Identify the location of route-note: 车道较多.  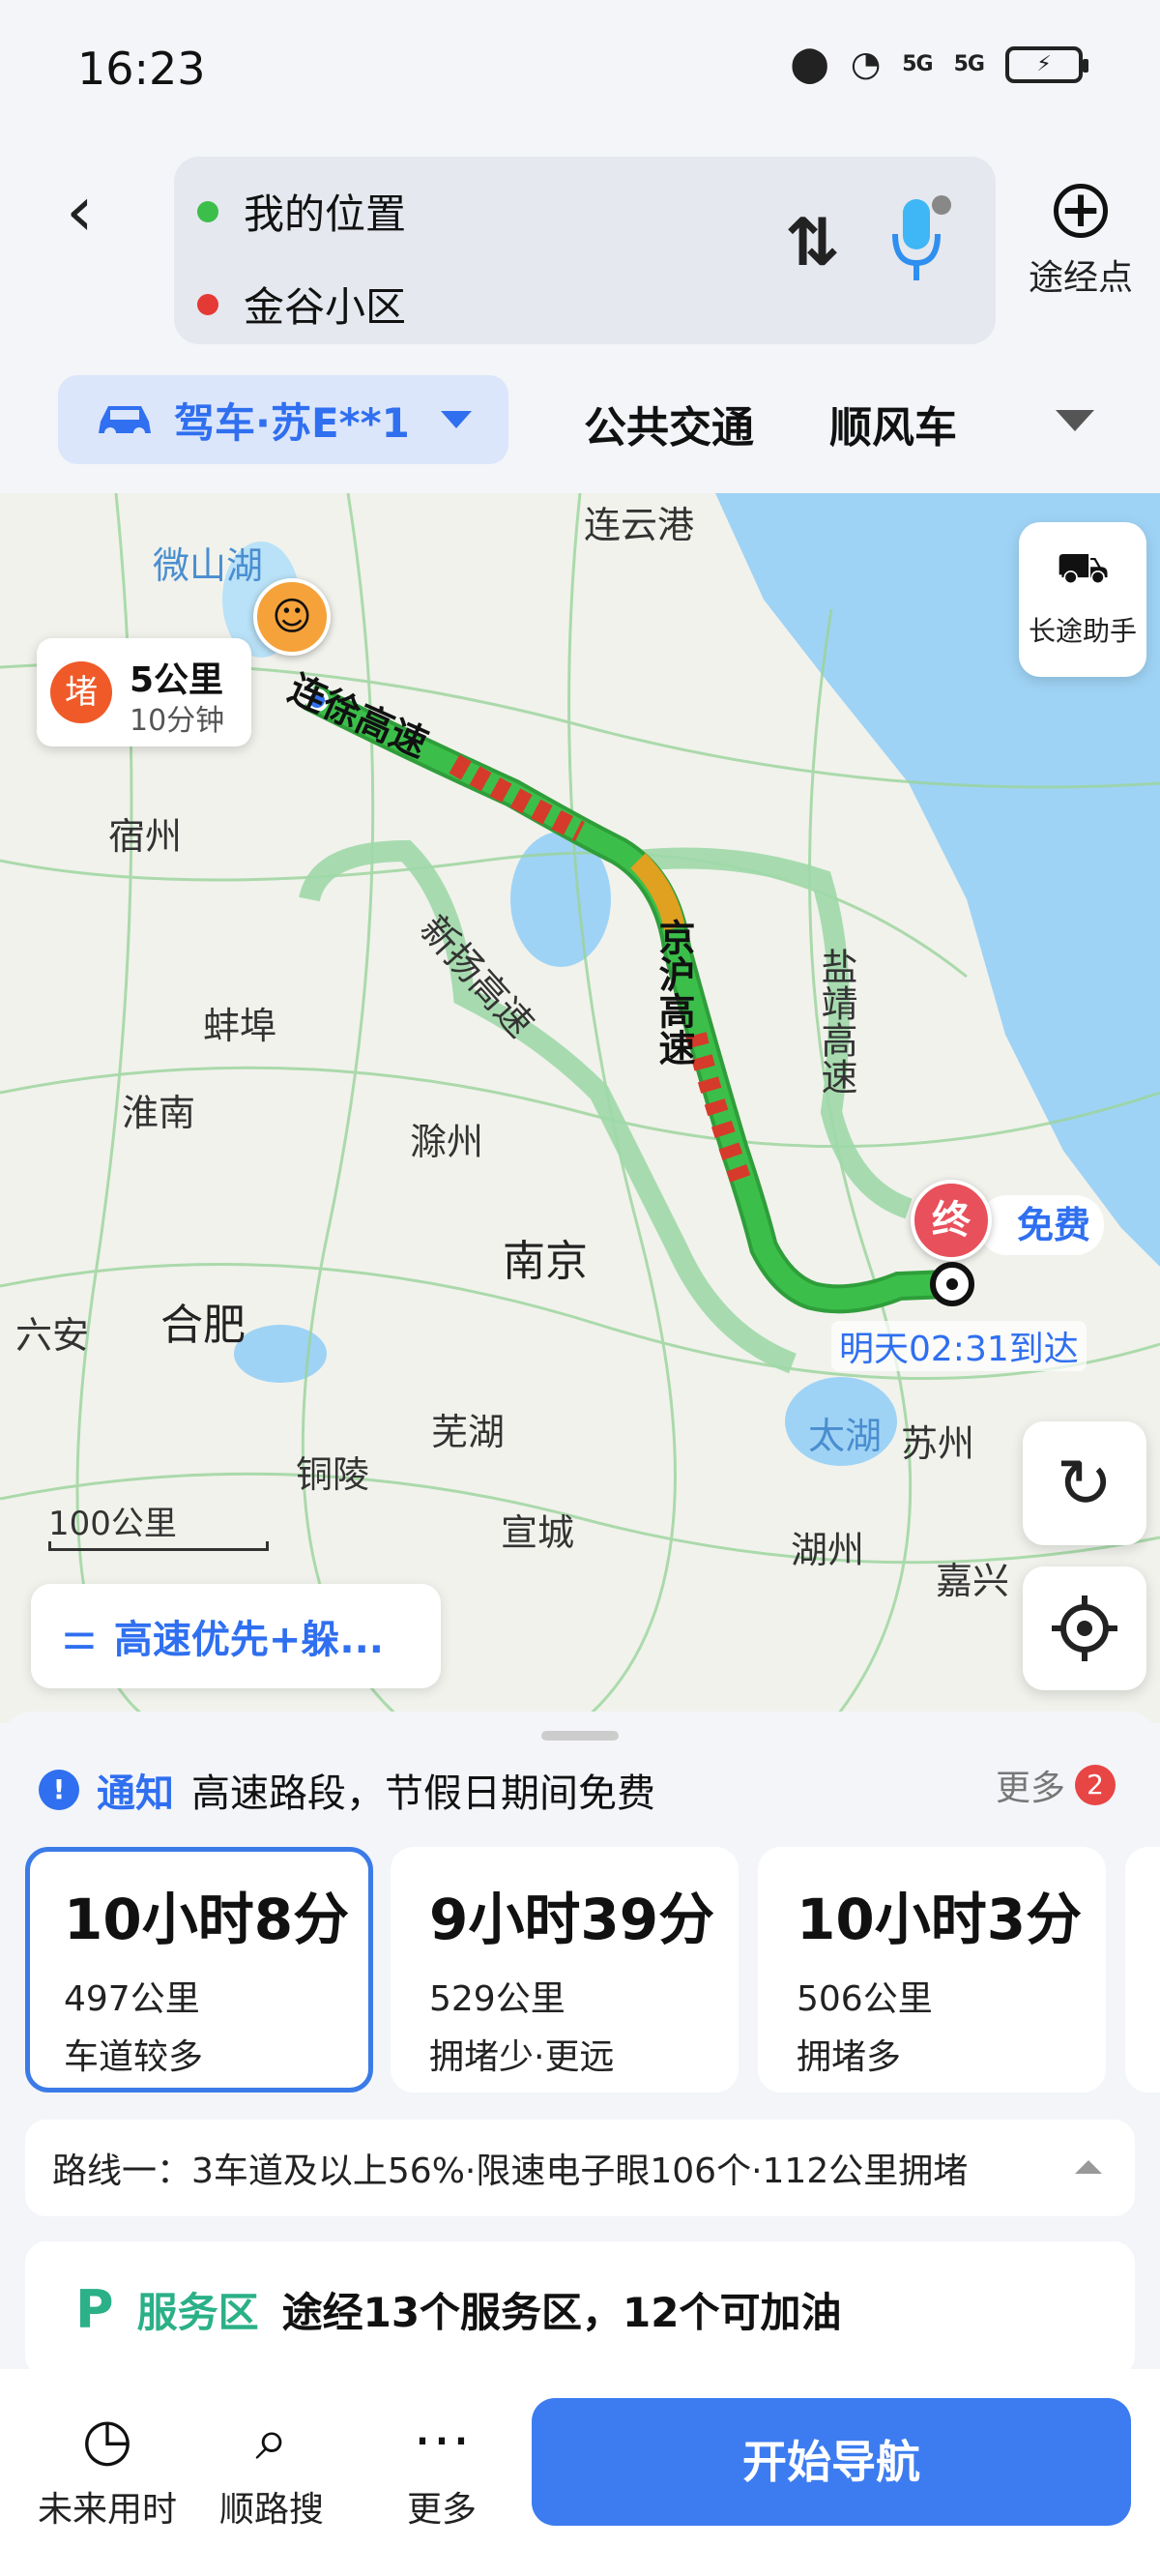
(134, 2057).